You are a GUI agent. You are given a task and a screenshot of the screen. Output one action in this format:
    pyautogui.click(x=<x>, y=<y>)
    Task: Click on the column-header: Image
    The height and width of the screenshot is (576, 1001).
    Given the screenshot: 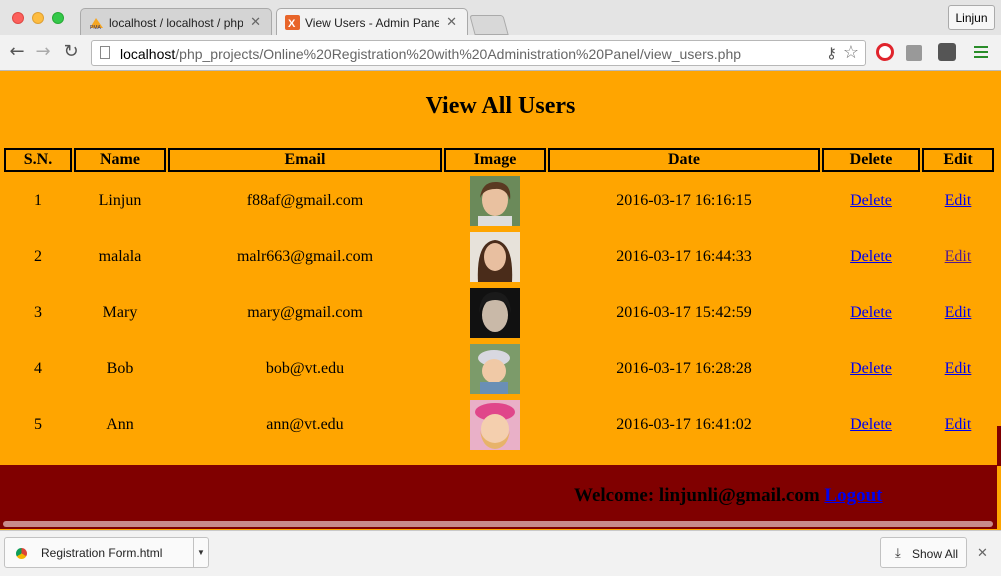 What is the action you would take?
    pyautogui.click(x=495, y=160)
    